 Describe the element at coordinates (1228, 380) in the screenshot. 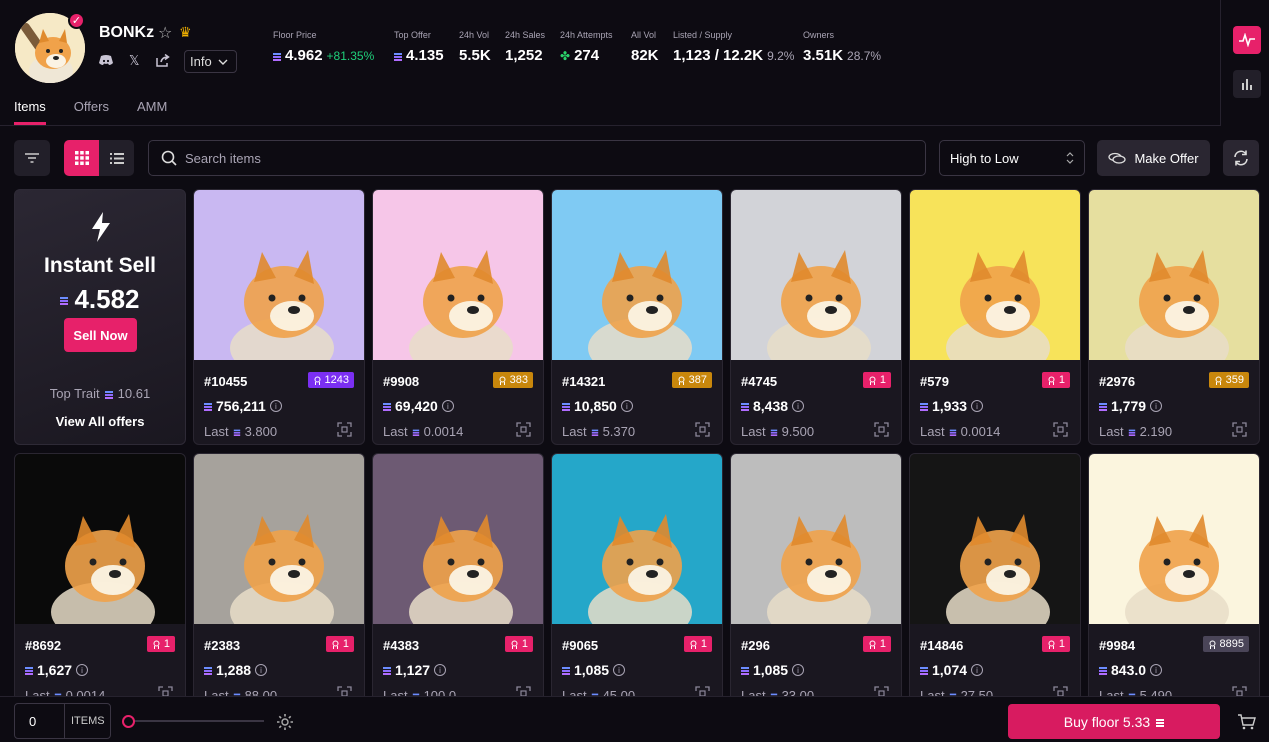

I see `rarity-badge: 359` at that location.